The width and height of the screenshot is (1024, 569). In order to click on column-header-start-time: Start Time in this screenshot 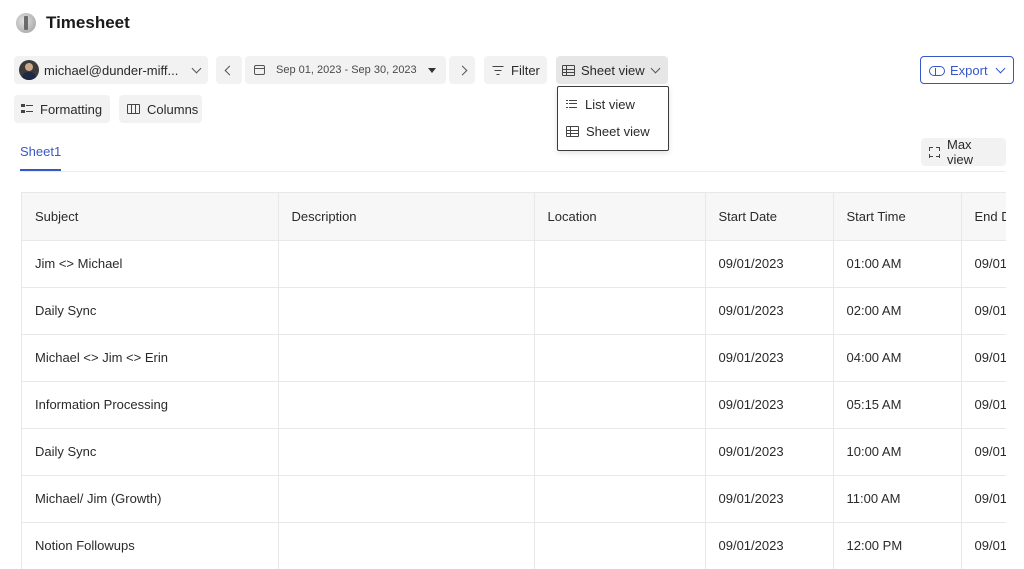, I will do `click(897, 217)`.